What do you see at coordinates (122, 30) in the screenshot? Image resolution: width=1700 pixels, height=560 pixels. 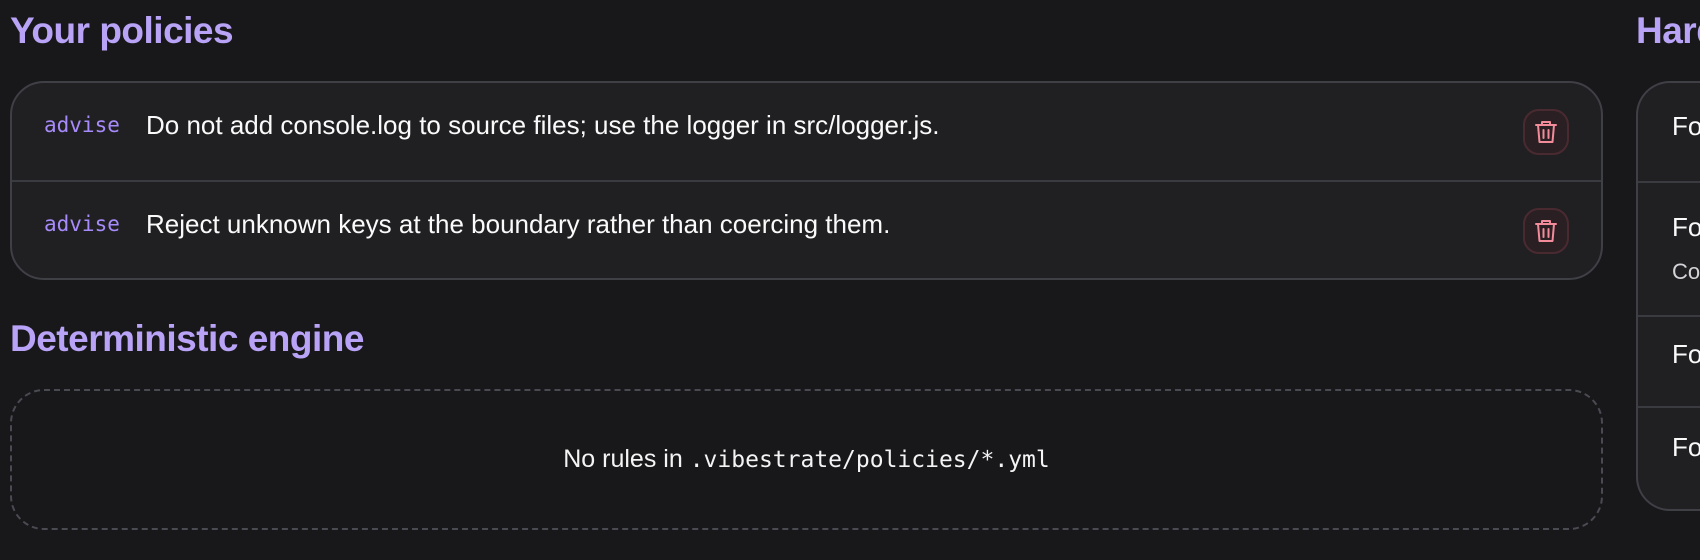 I see `policies-heading: Your policies` at bounding box center [122, 30].